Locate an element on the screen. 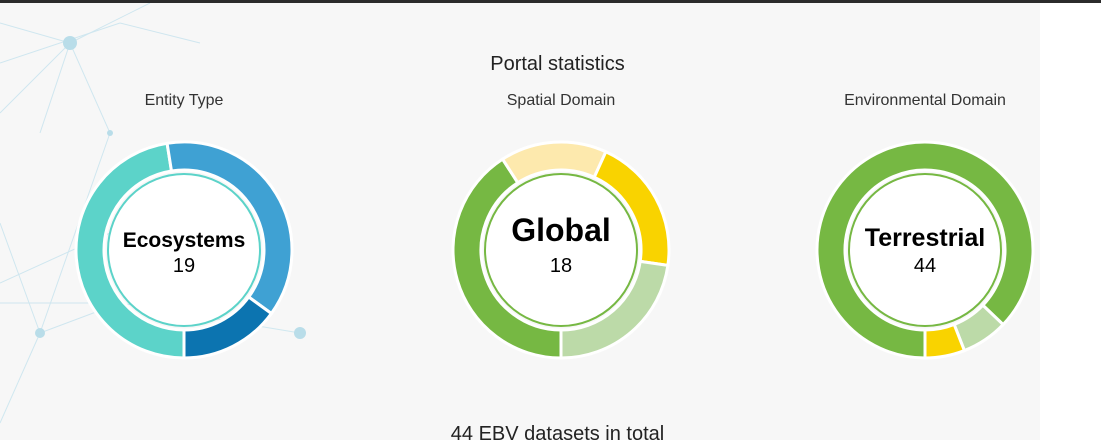  center-category-label: Ecosystems is located at coordinates (184, 240).